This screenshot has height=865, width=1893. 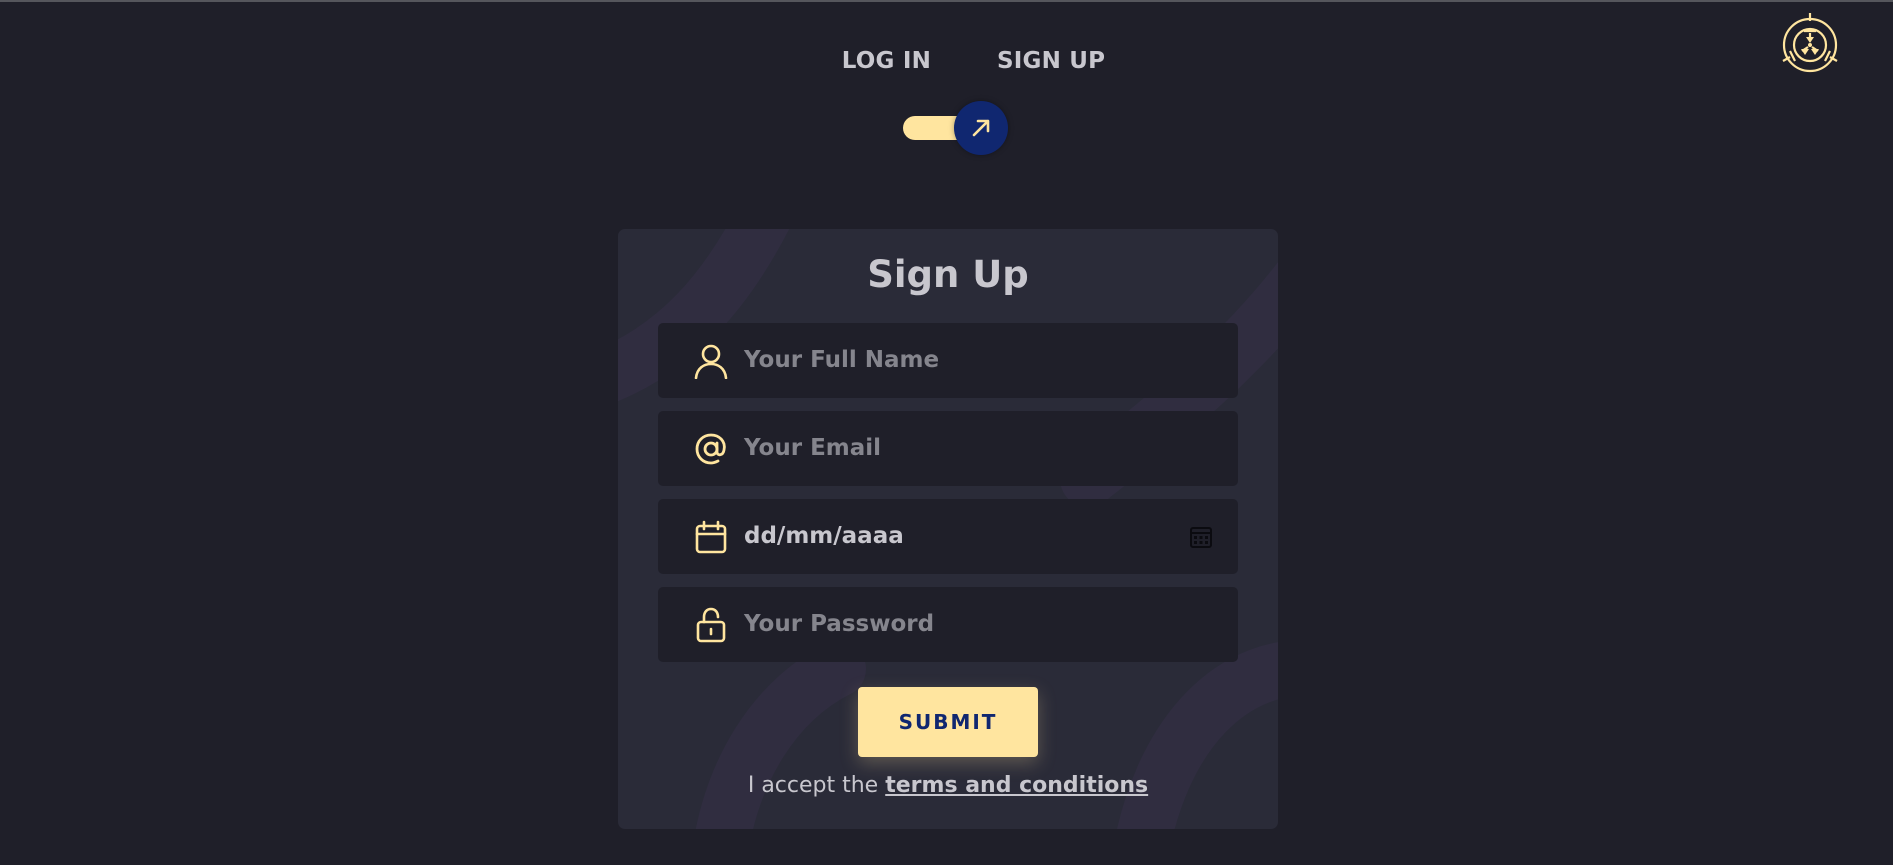 What do you see at coordinates (948, 624) in the screenshot?
I see `password-field: Your Password` at bounding box center [948, 624].